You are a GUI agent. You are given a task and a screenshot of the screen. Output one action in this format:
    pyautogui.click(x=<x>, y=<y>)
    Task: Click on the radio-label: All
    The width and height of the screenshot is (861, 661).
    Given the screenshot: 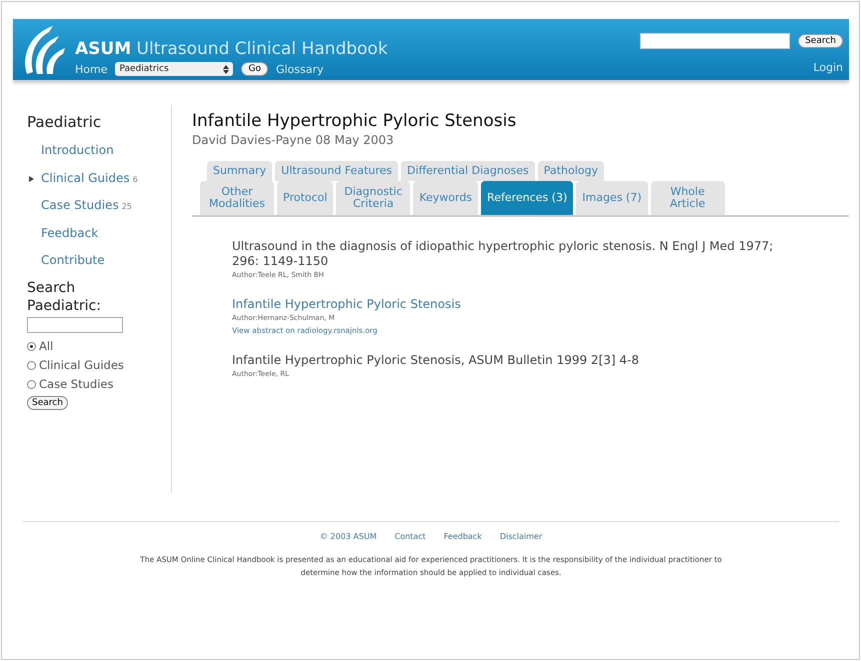 What is the action you would take?
    pyautogui.click(x=46, y=347)
    